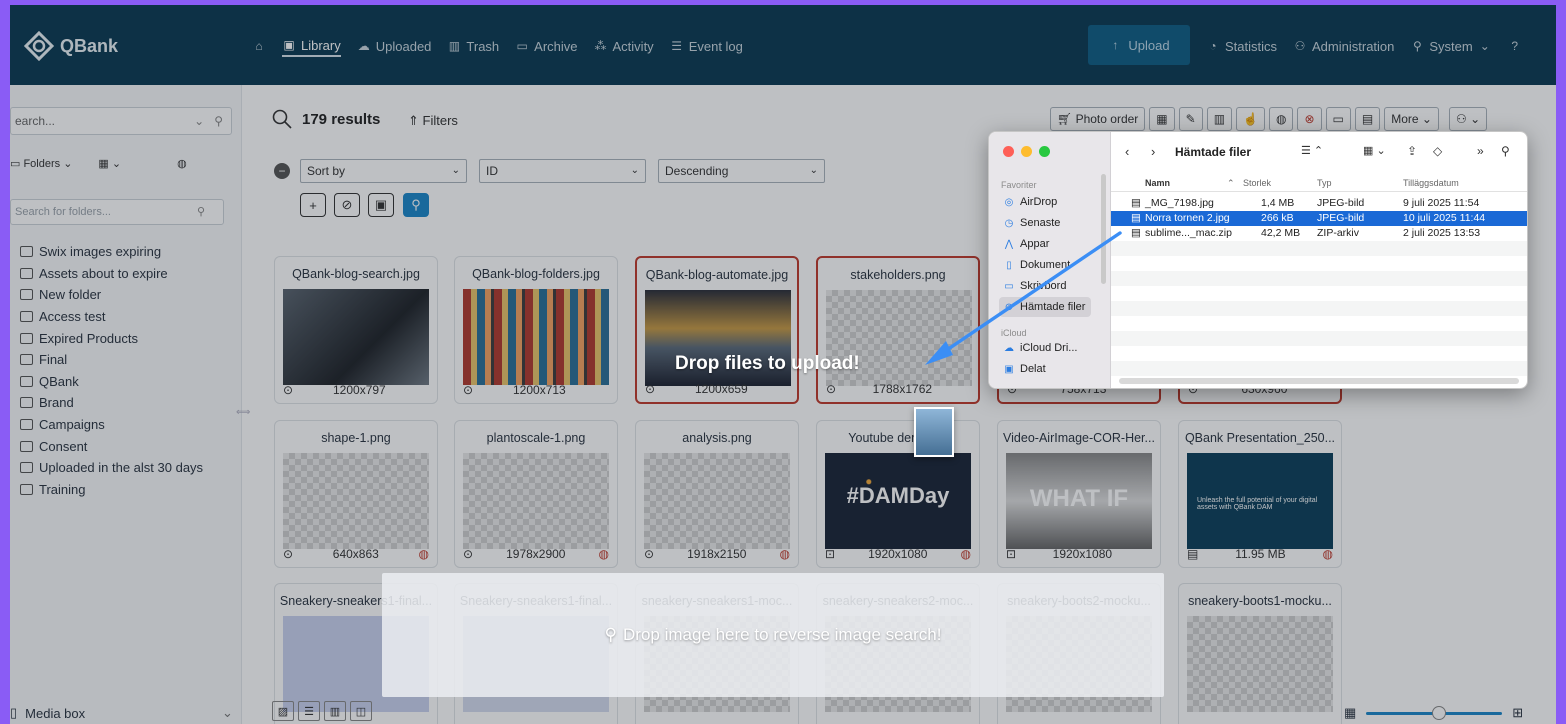 The image size is (1566, 724). What do you see at coordinates (1009, 202) in the screenshot?
I see `airdrop-icon: ◎` at bounding box center [1009, 202].